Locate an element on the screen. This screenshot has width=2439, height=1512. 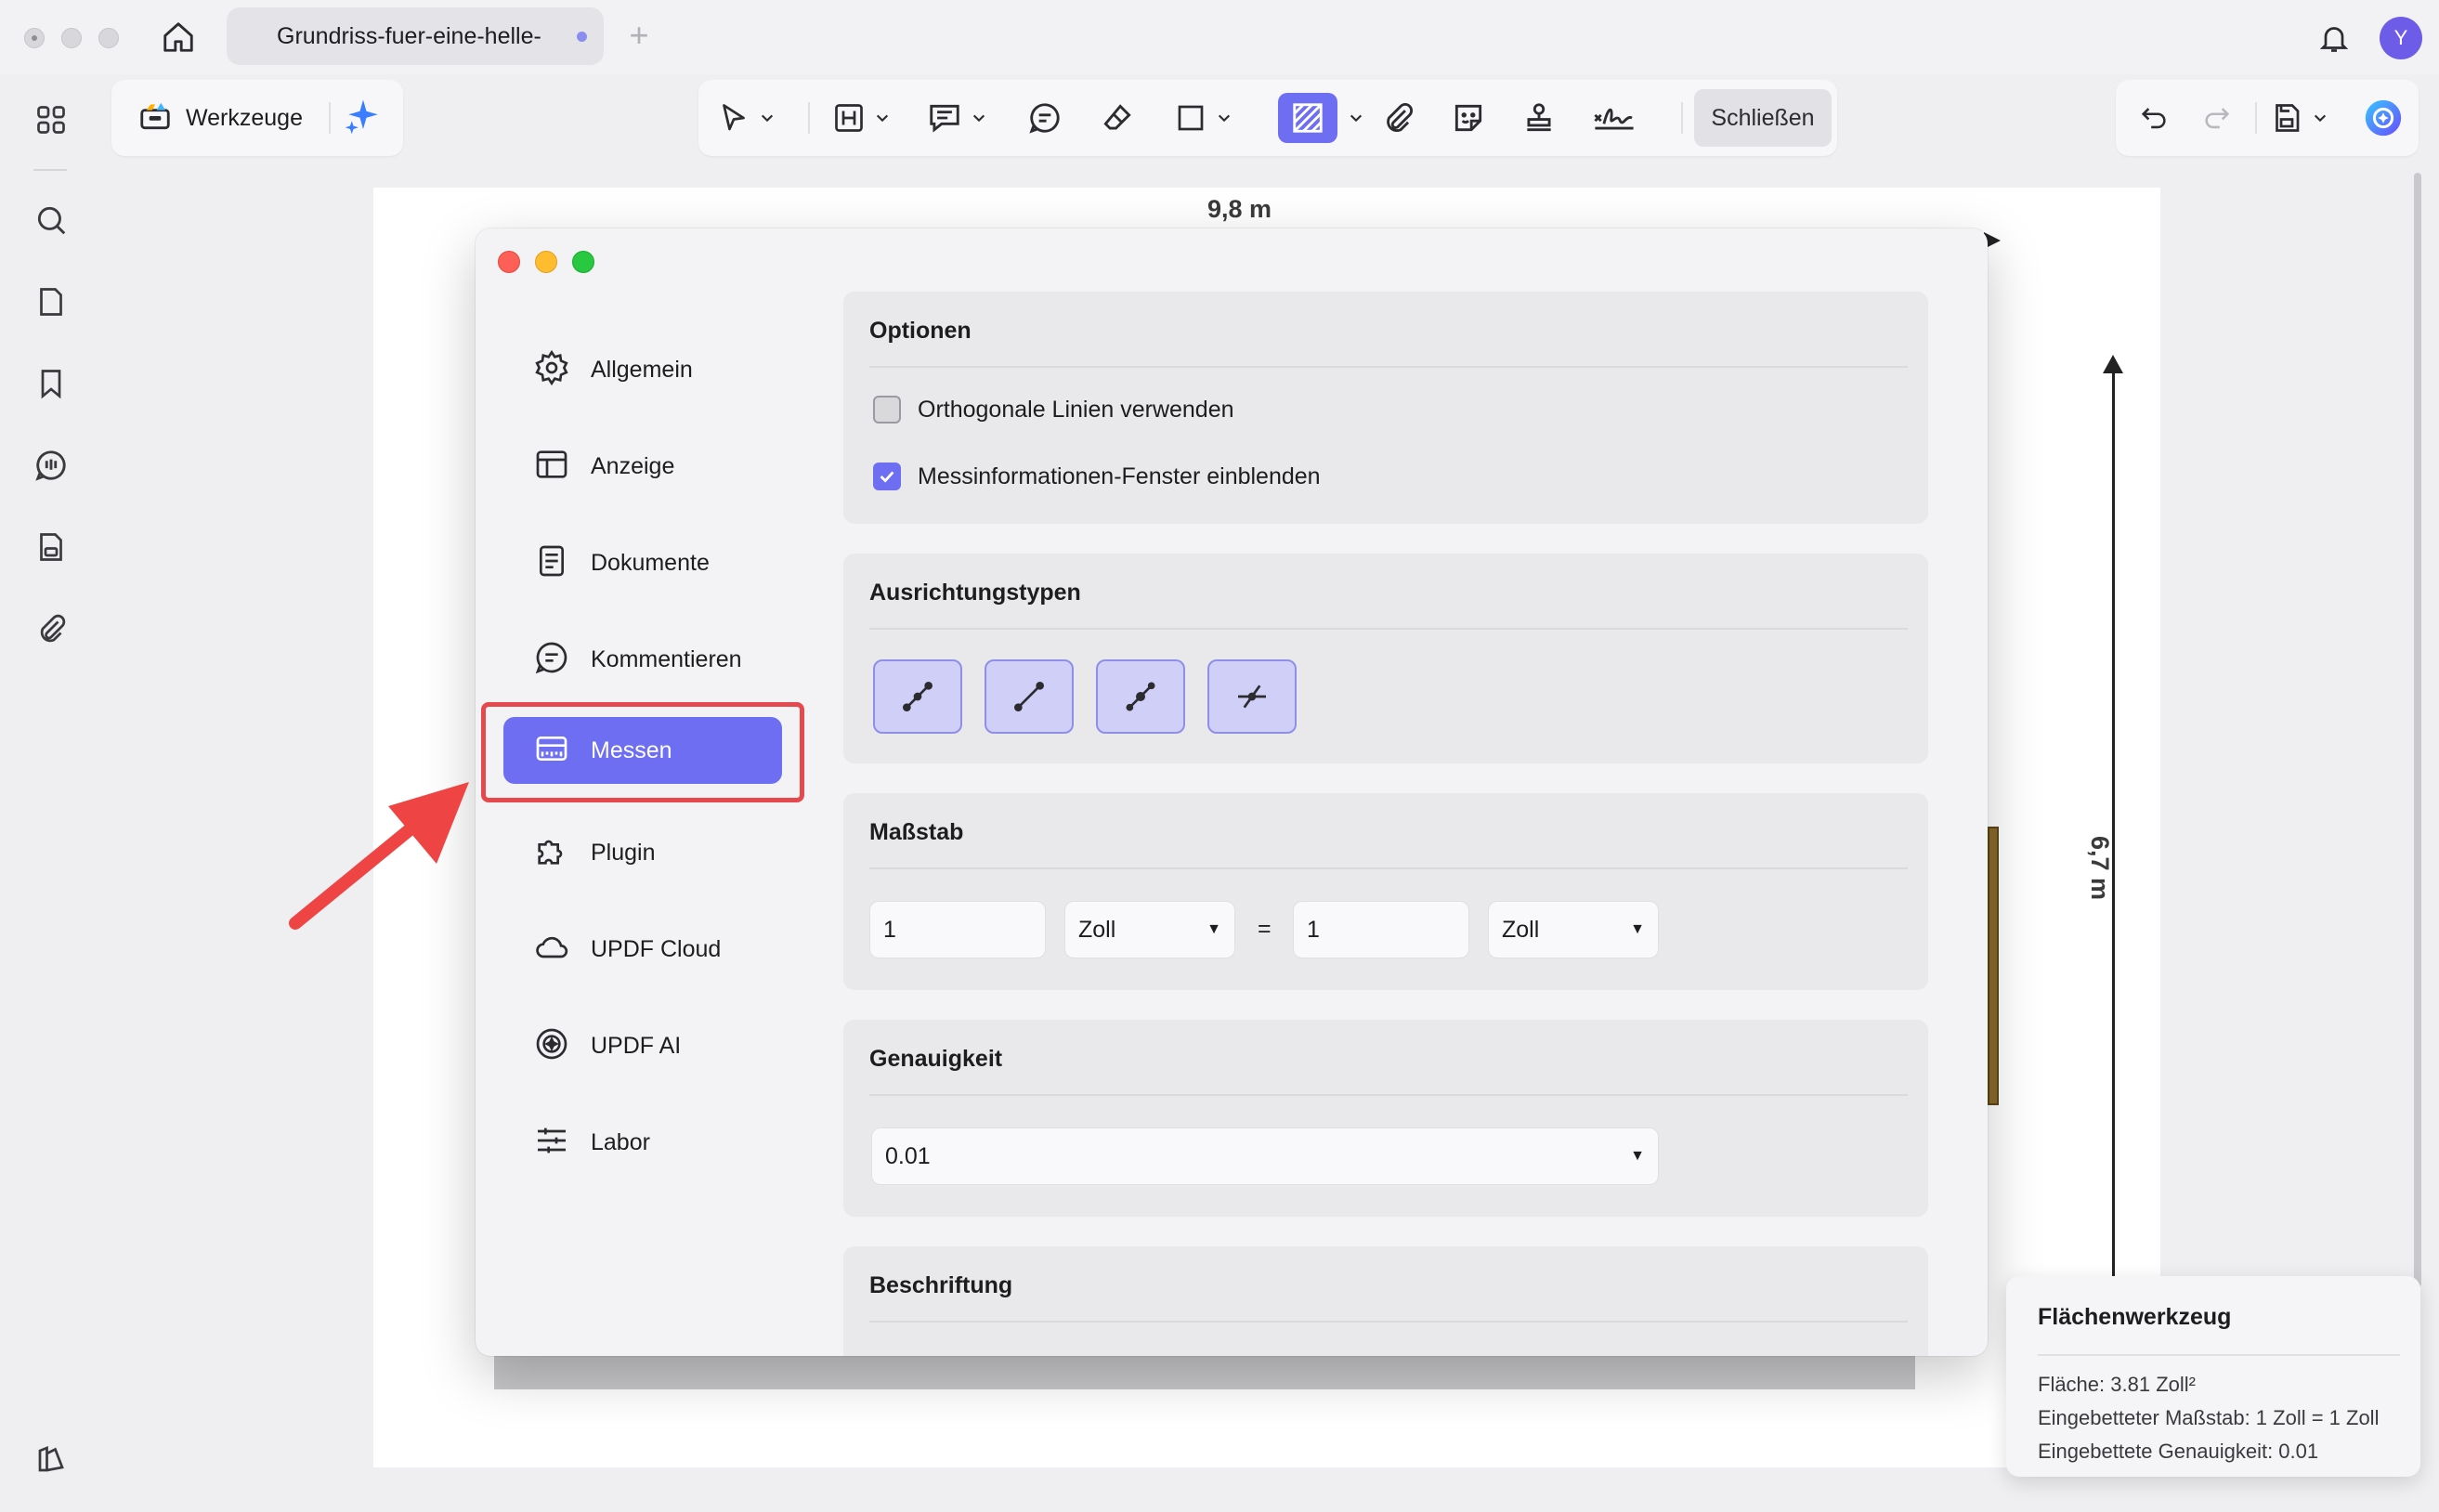
updf-ai-assistant-icon is located at coordinates (2384, 118).